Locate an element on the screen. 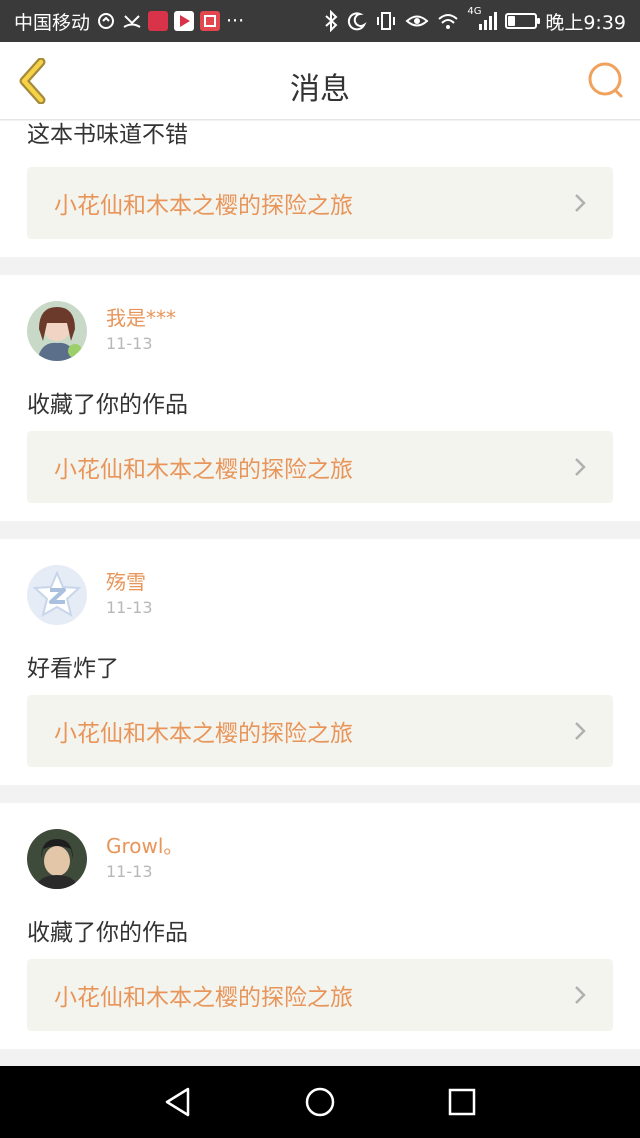  moon-icon is located at coordinates (357, 21).